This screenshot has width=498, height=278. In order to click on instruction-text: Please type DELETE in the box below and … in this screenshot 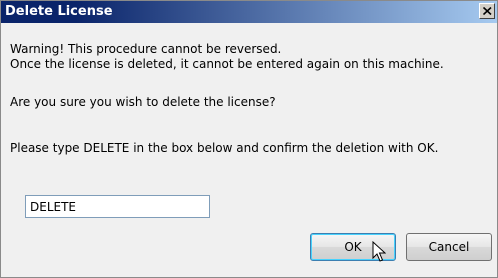, I will do `click(224, 148)`.